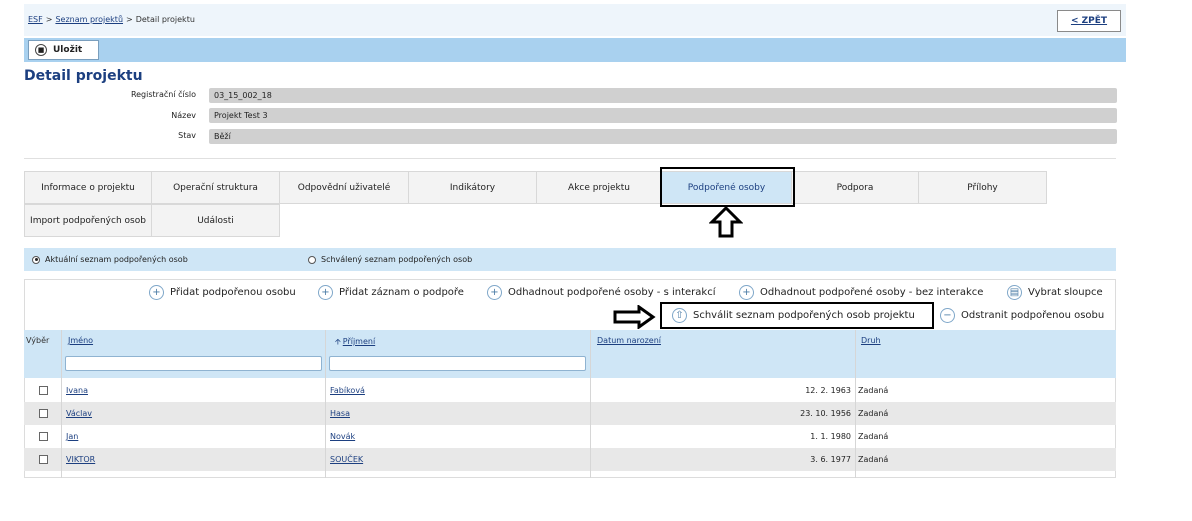  What do you see at coordinates (346, 459) in the screenshot?
I see `last-name-link: SOUČEK` at bounding box center [346, 459].